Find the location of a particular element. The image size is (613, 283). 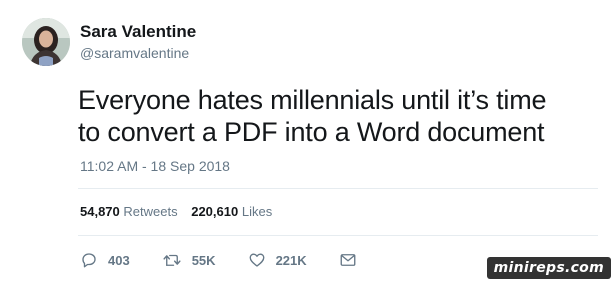

avatar is located at coordinates (46, 42).